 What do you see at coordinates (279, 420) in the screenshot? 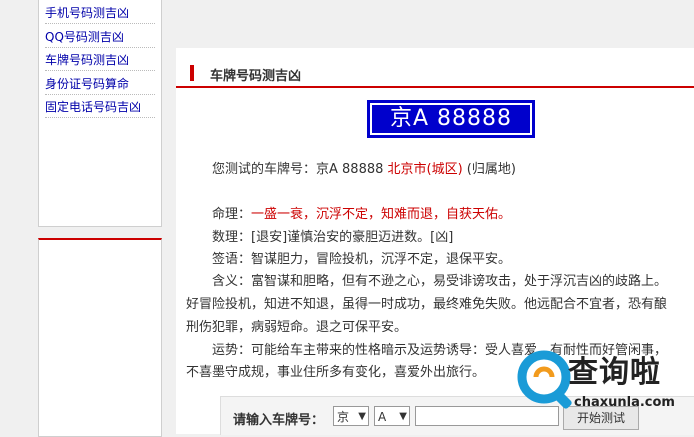
I see `form-label: 请输入车牌号：` at bounding box center [279, 420].